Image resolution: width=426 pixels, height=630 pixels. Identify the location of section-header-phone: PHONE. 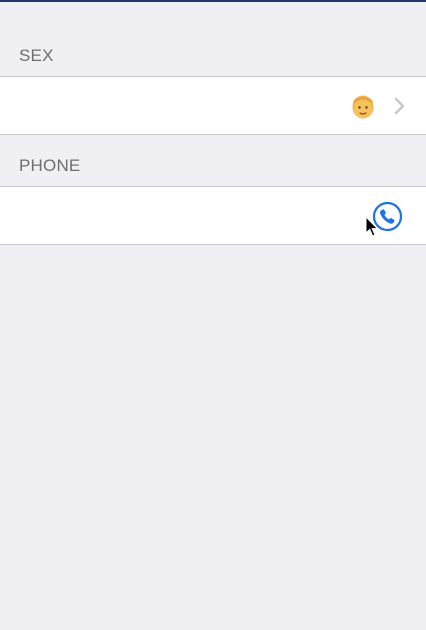
(50, 165).